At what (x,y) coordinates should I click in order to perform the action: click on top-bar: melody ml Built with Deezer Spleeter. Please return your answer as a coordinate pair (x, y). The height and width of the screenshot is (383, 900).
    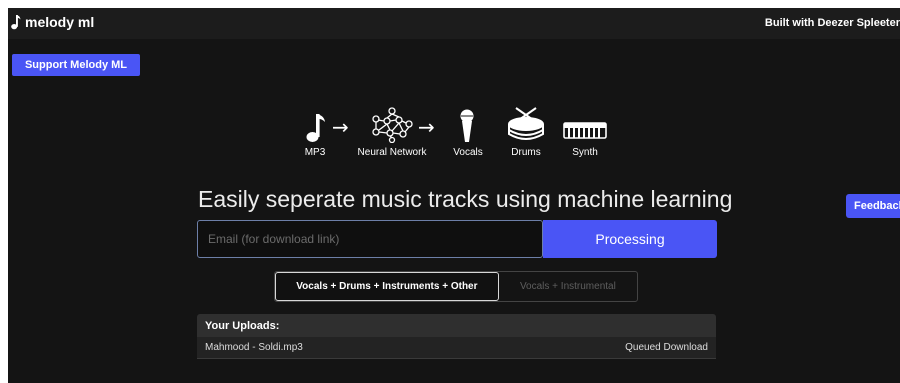
    Looking at the image, I should click on (454, 23).